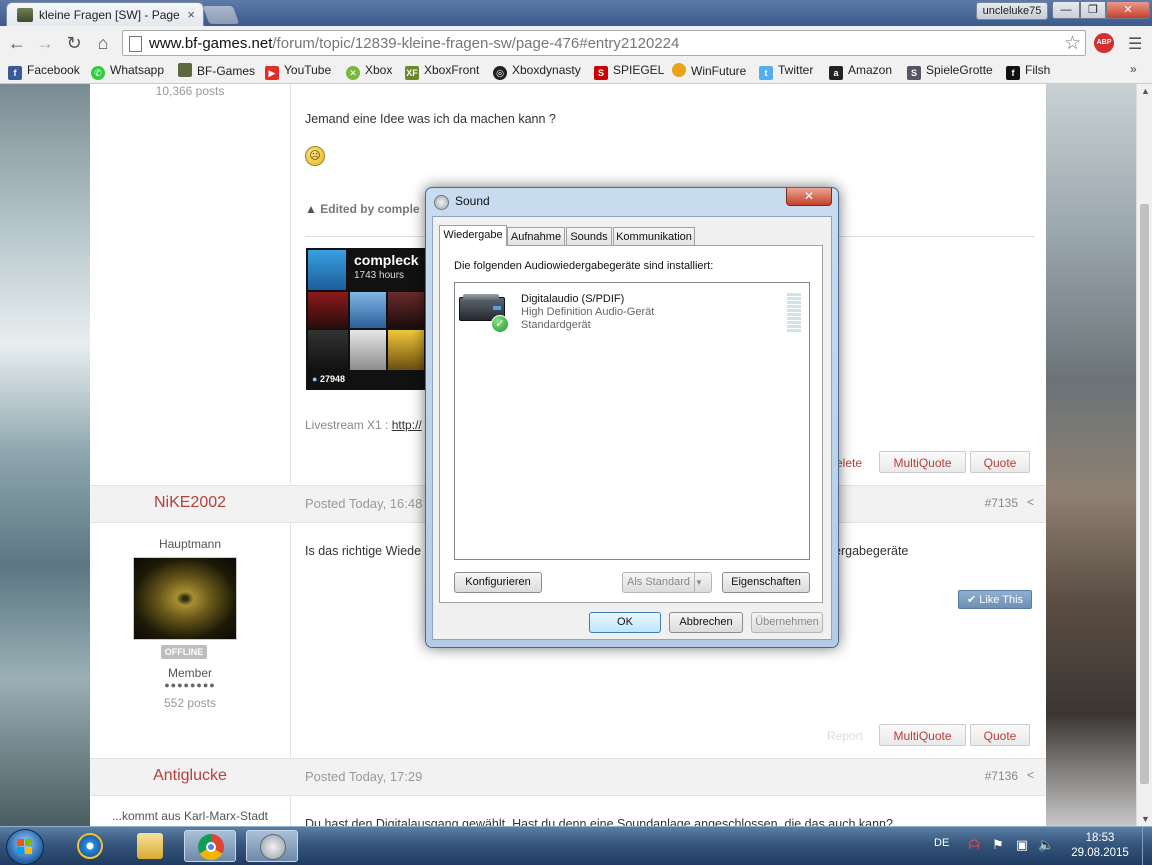  What do you see at coordinates (364, 776) in the screenshot?
I see `post-date: Posted Today, 17:29` at bounding box center [364, 776].